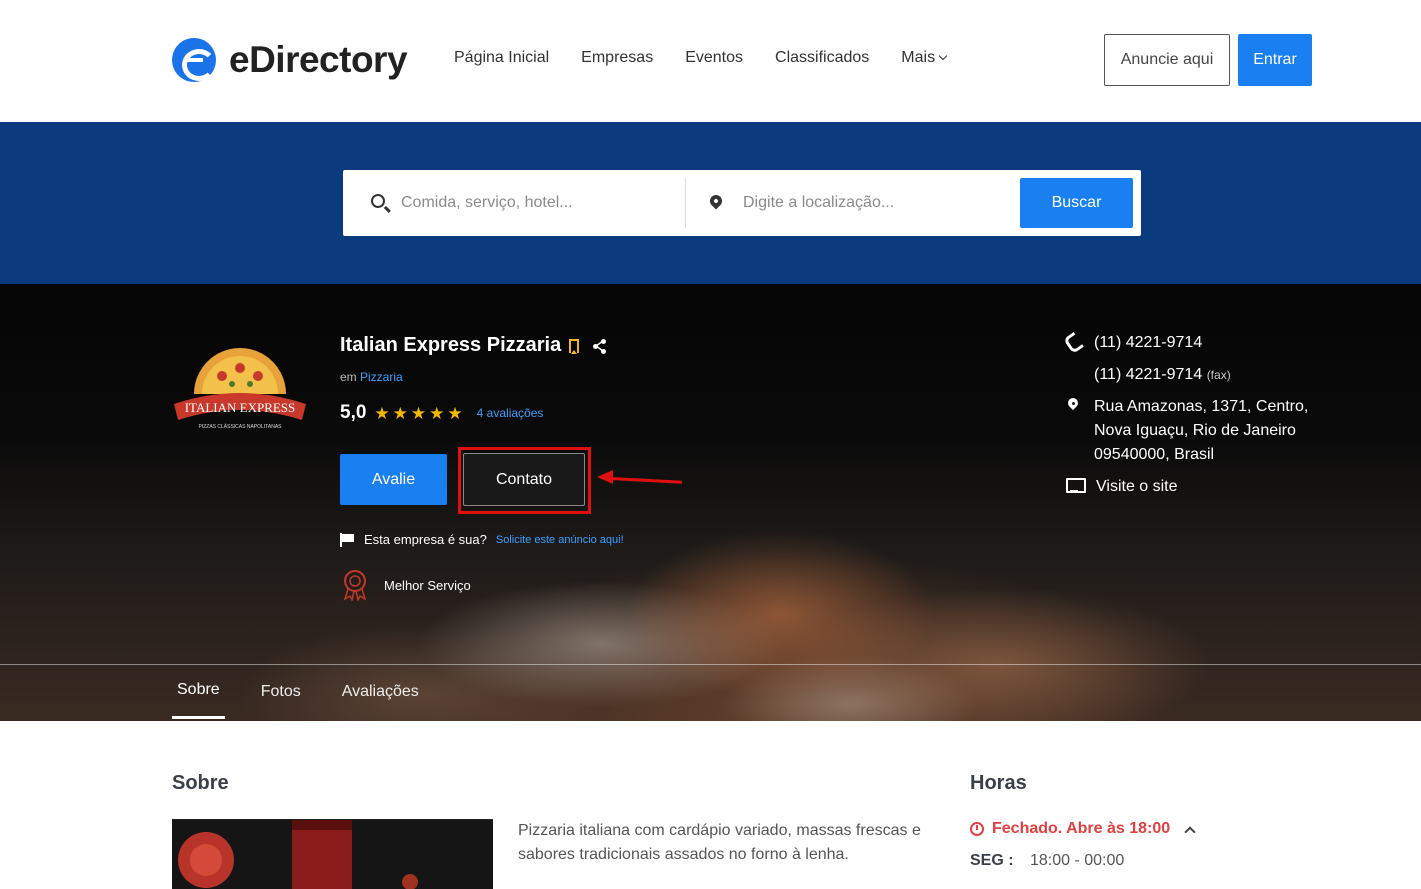 The image size is (1421, 889). Describe the element at coordinates (381, 377) in the screenshot. I see `category-link: Pizzaria` at that location.